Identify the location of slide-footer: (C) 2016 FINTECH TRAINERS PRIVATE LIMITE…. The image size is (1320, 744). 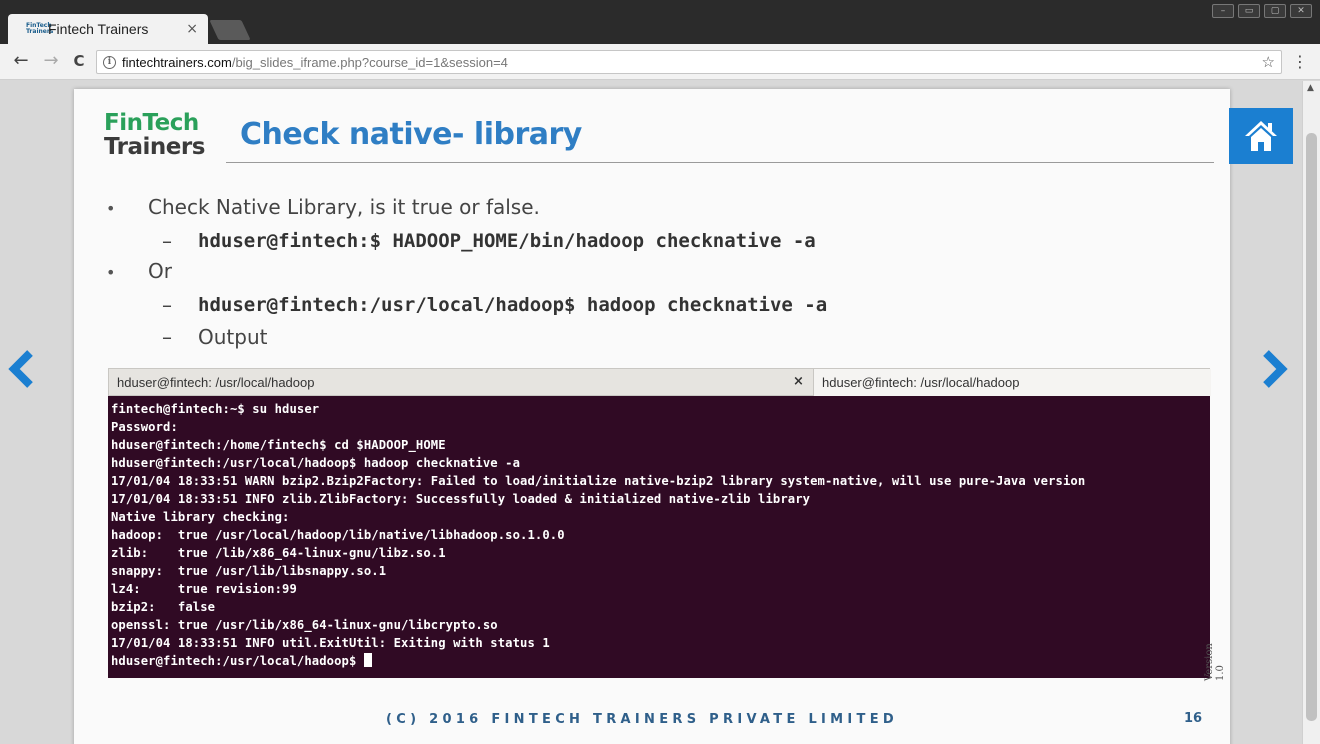
(642, 719).